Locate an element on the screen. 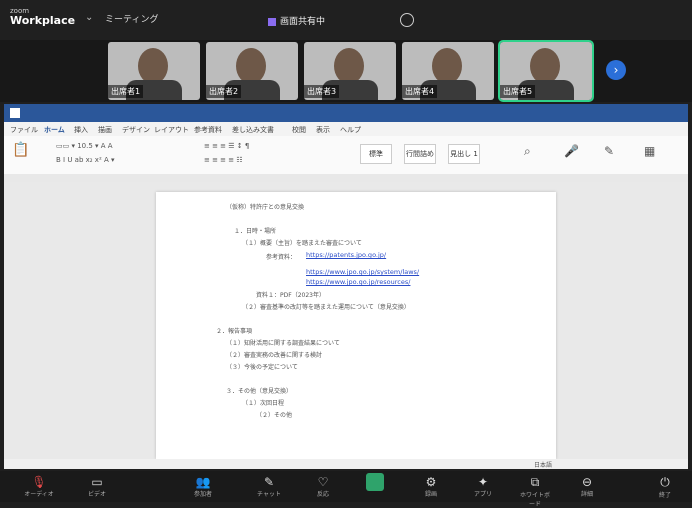  doc-line: ３．その他（意見交換） is located at coordinates (259, 391).